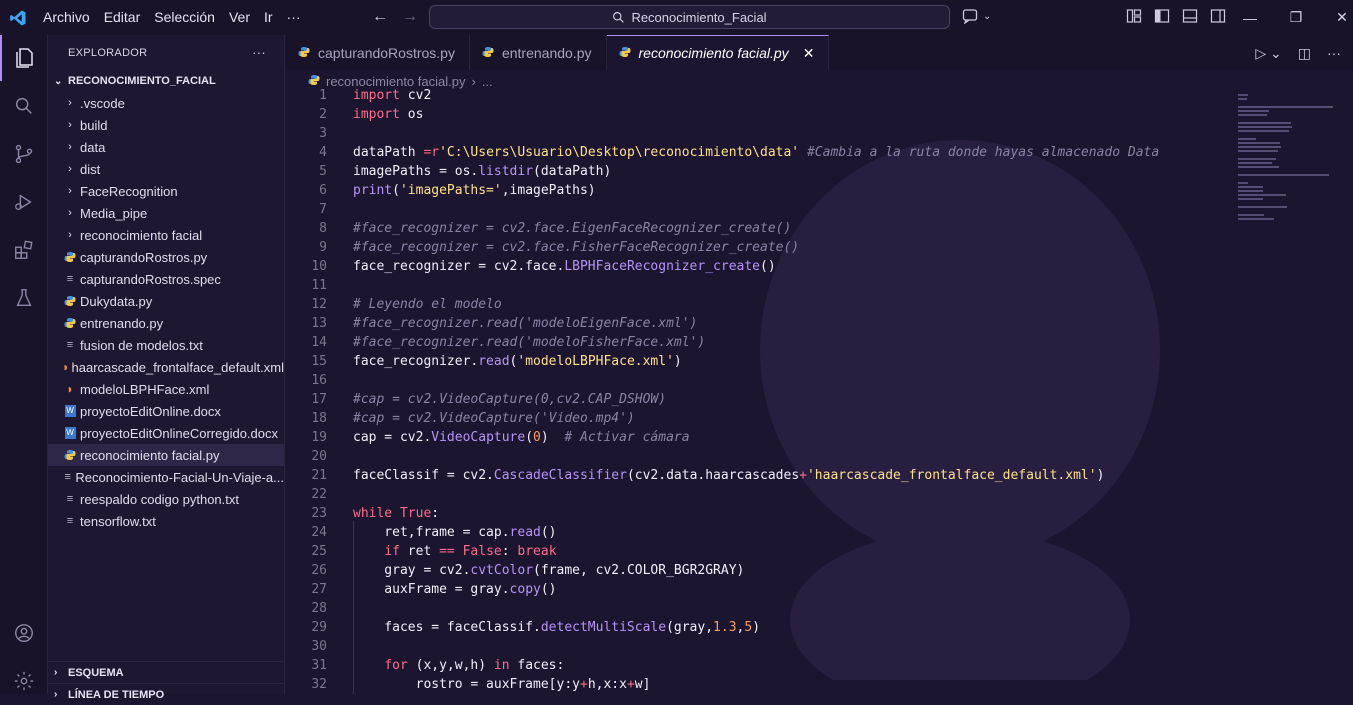 The height and width of the screenshot is (705, 1353). What do you see at coordinates (1288, 163) in the screenshot?
I see `minimap` at bounding box center [1288, 163].